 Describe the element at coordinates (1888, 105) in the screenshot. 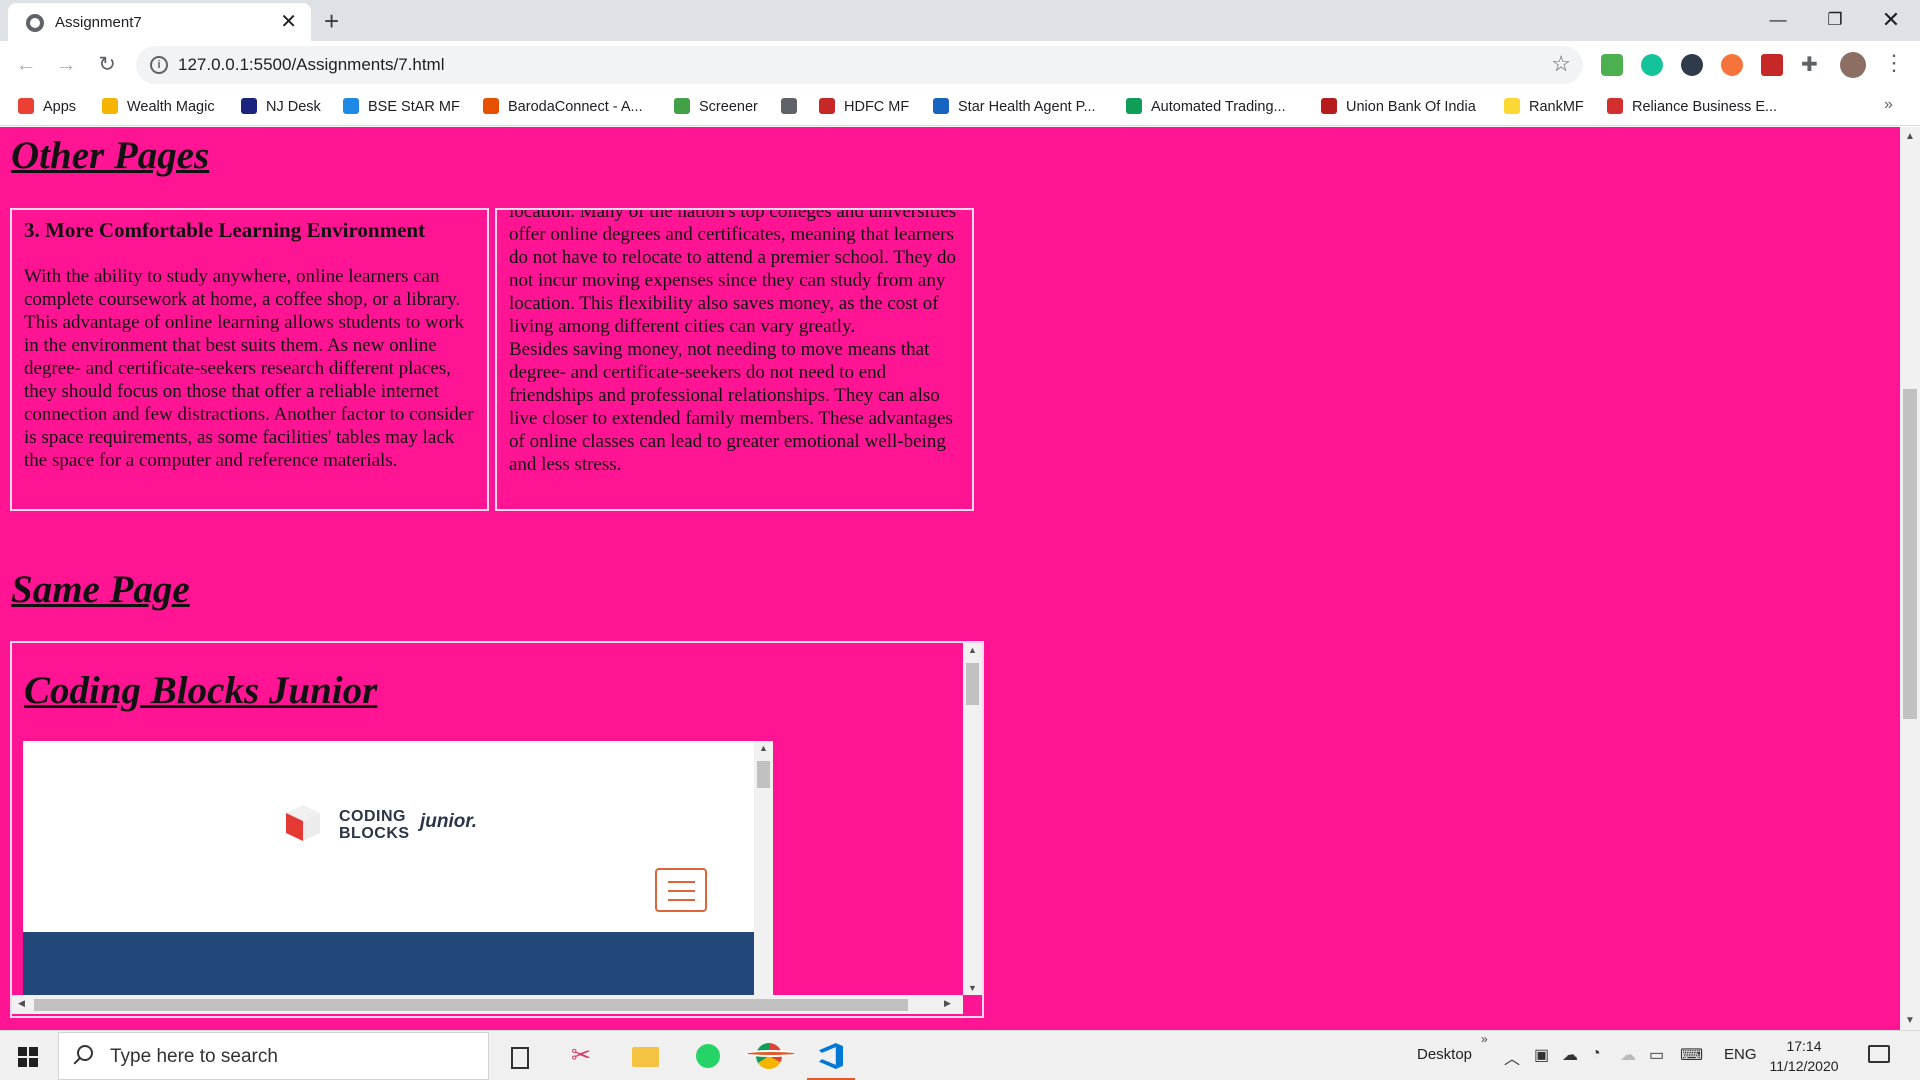

I see `bookmarks-overflow-icon: »` at that location.